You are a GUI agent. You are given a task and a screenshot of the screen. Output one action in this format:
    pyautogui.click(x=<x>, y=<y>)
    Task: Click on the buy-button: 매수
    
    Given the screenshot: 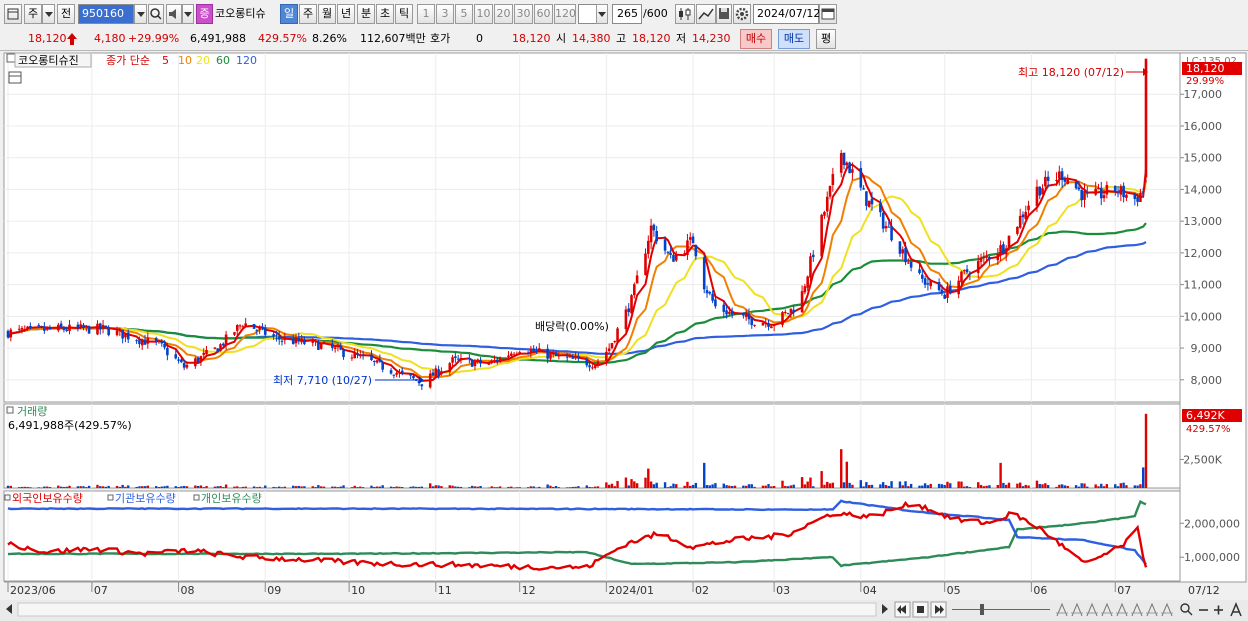 What is the action you would take?
    pyautogui.click(x=756, y=39)
    